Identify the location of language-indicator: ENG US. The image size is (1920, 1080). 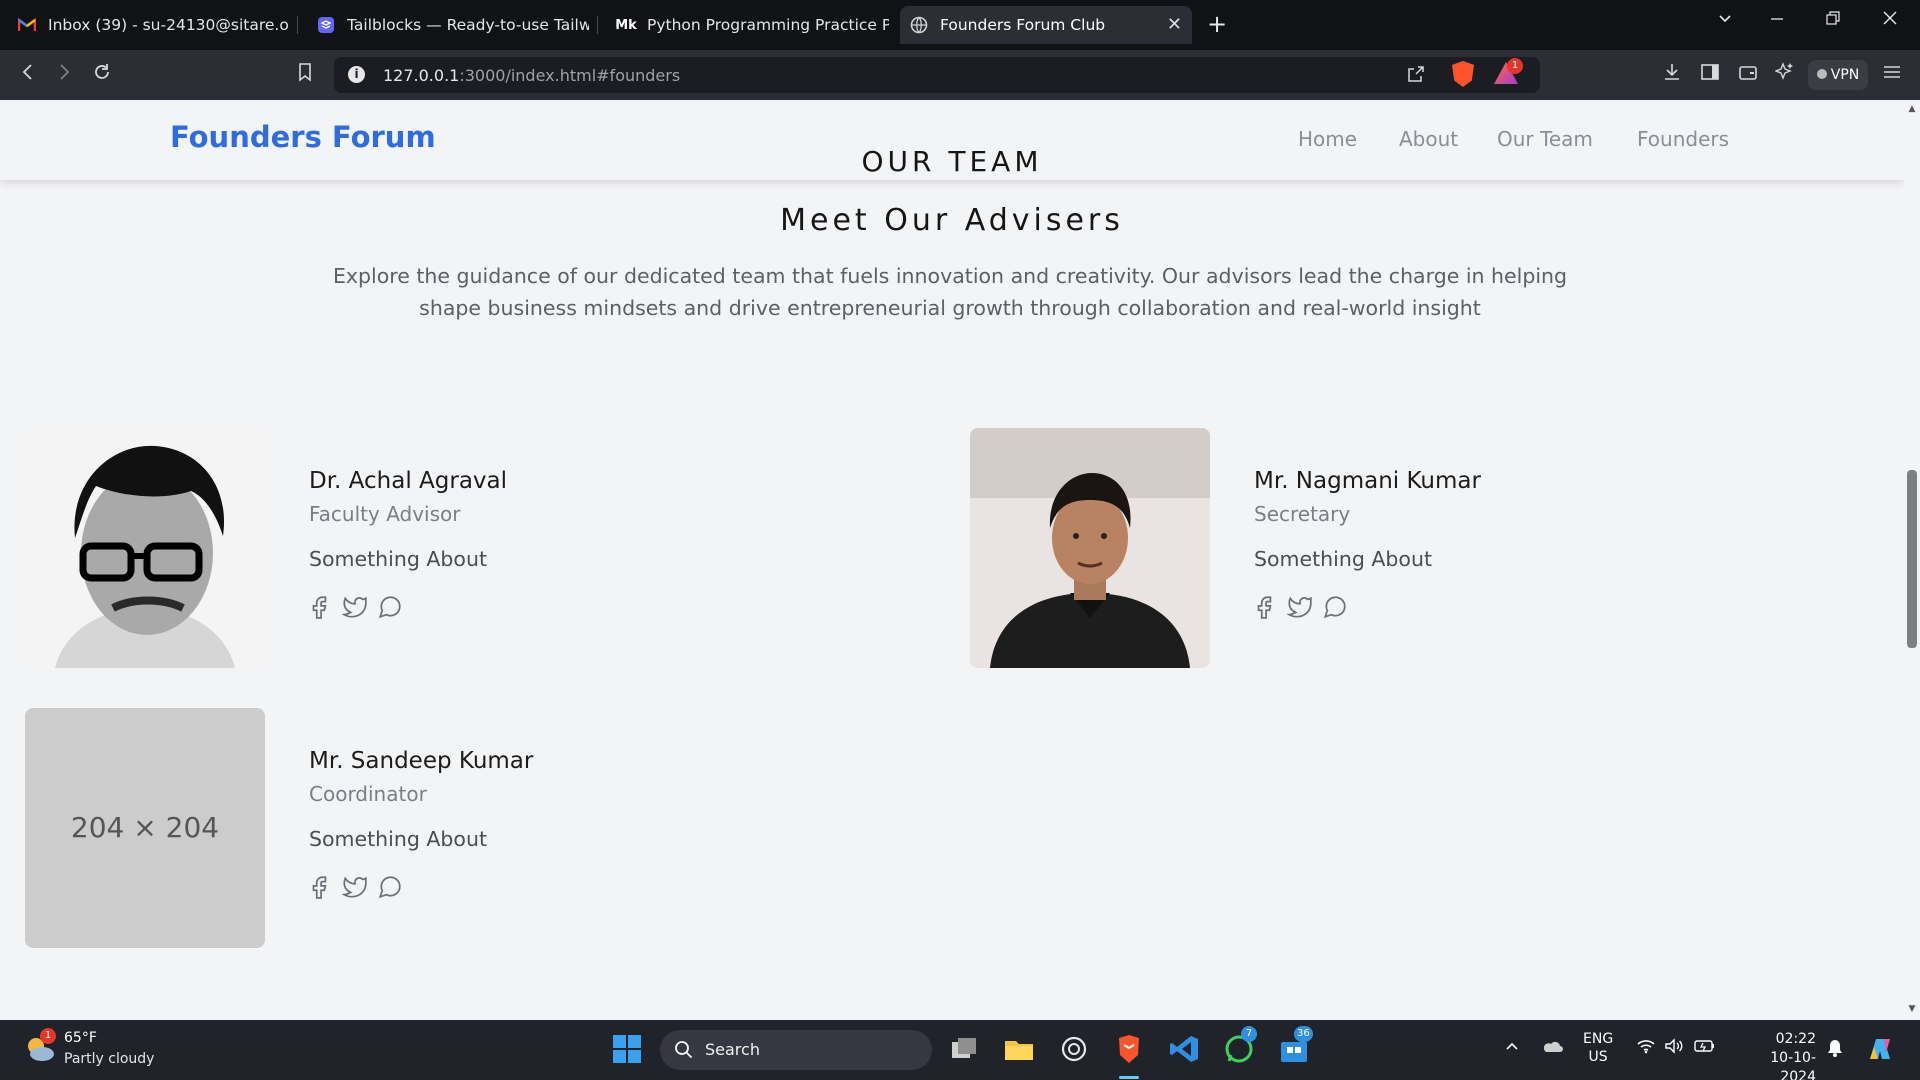
(1598, 1048).